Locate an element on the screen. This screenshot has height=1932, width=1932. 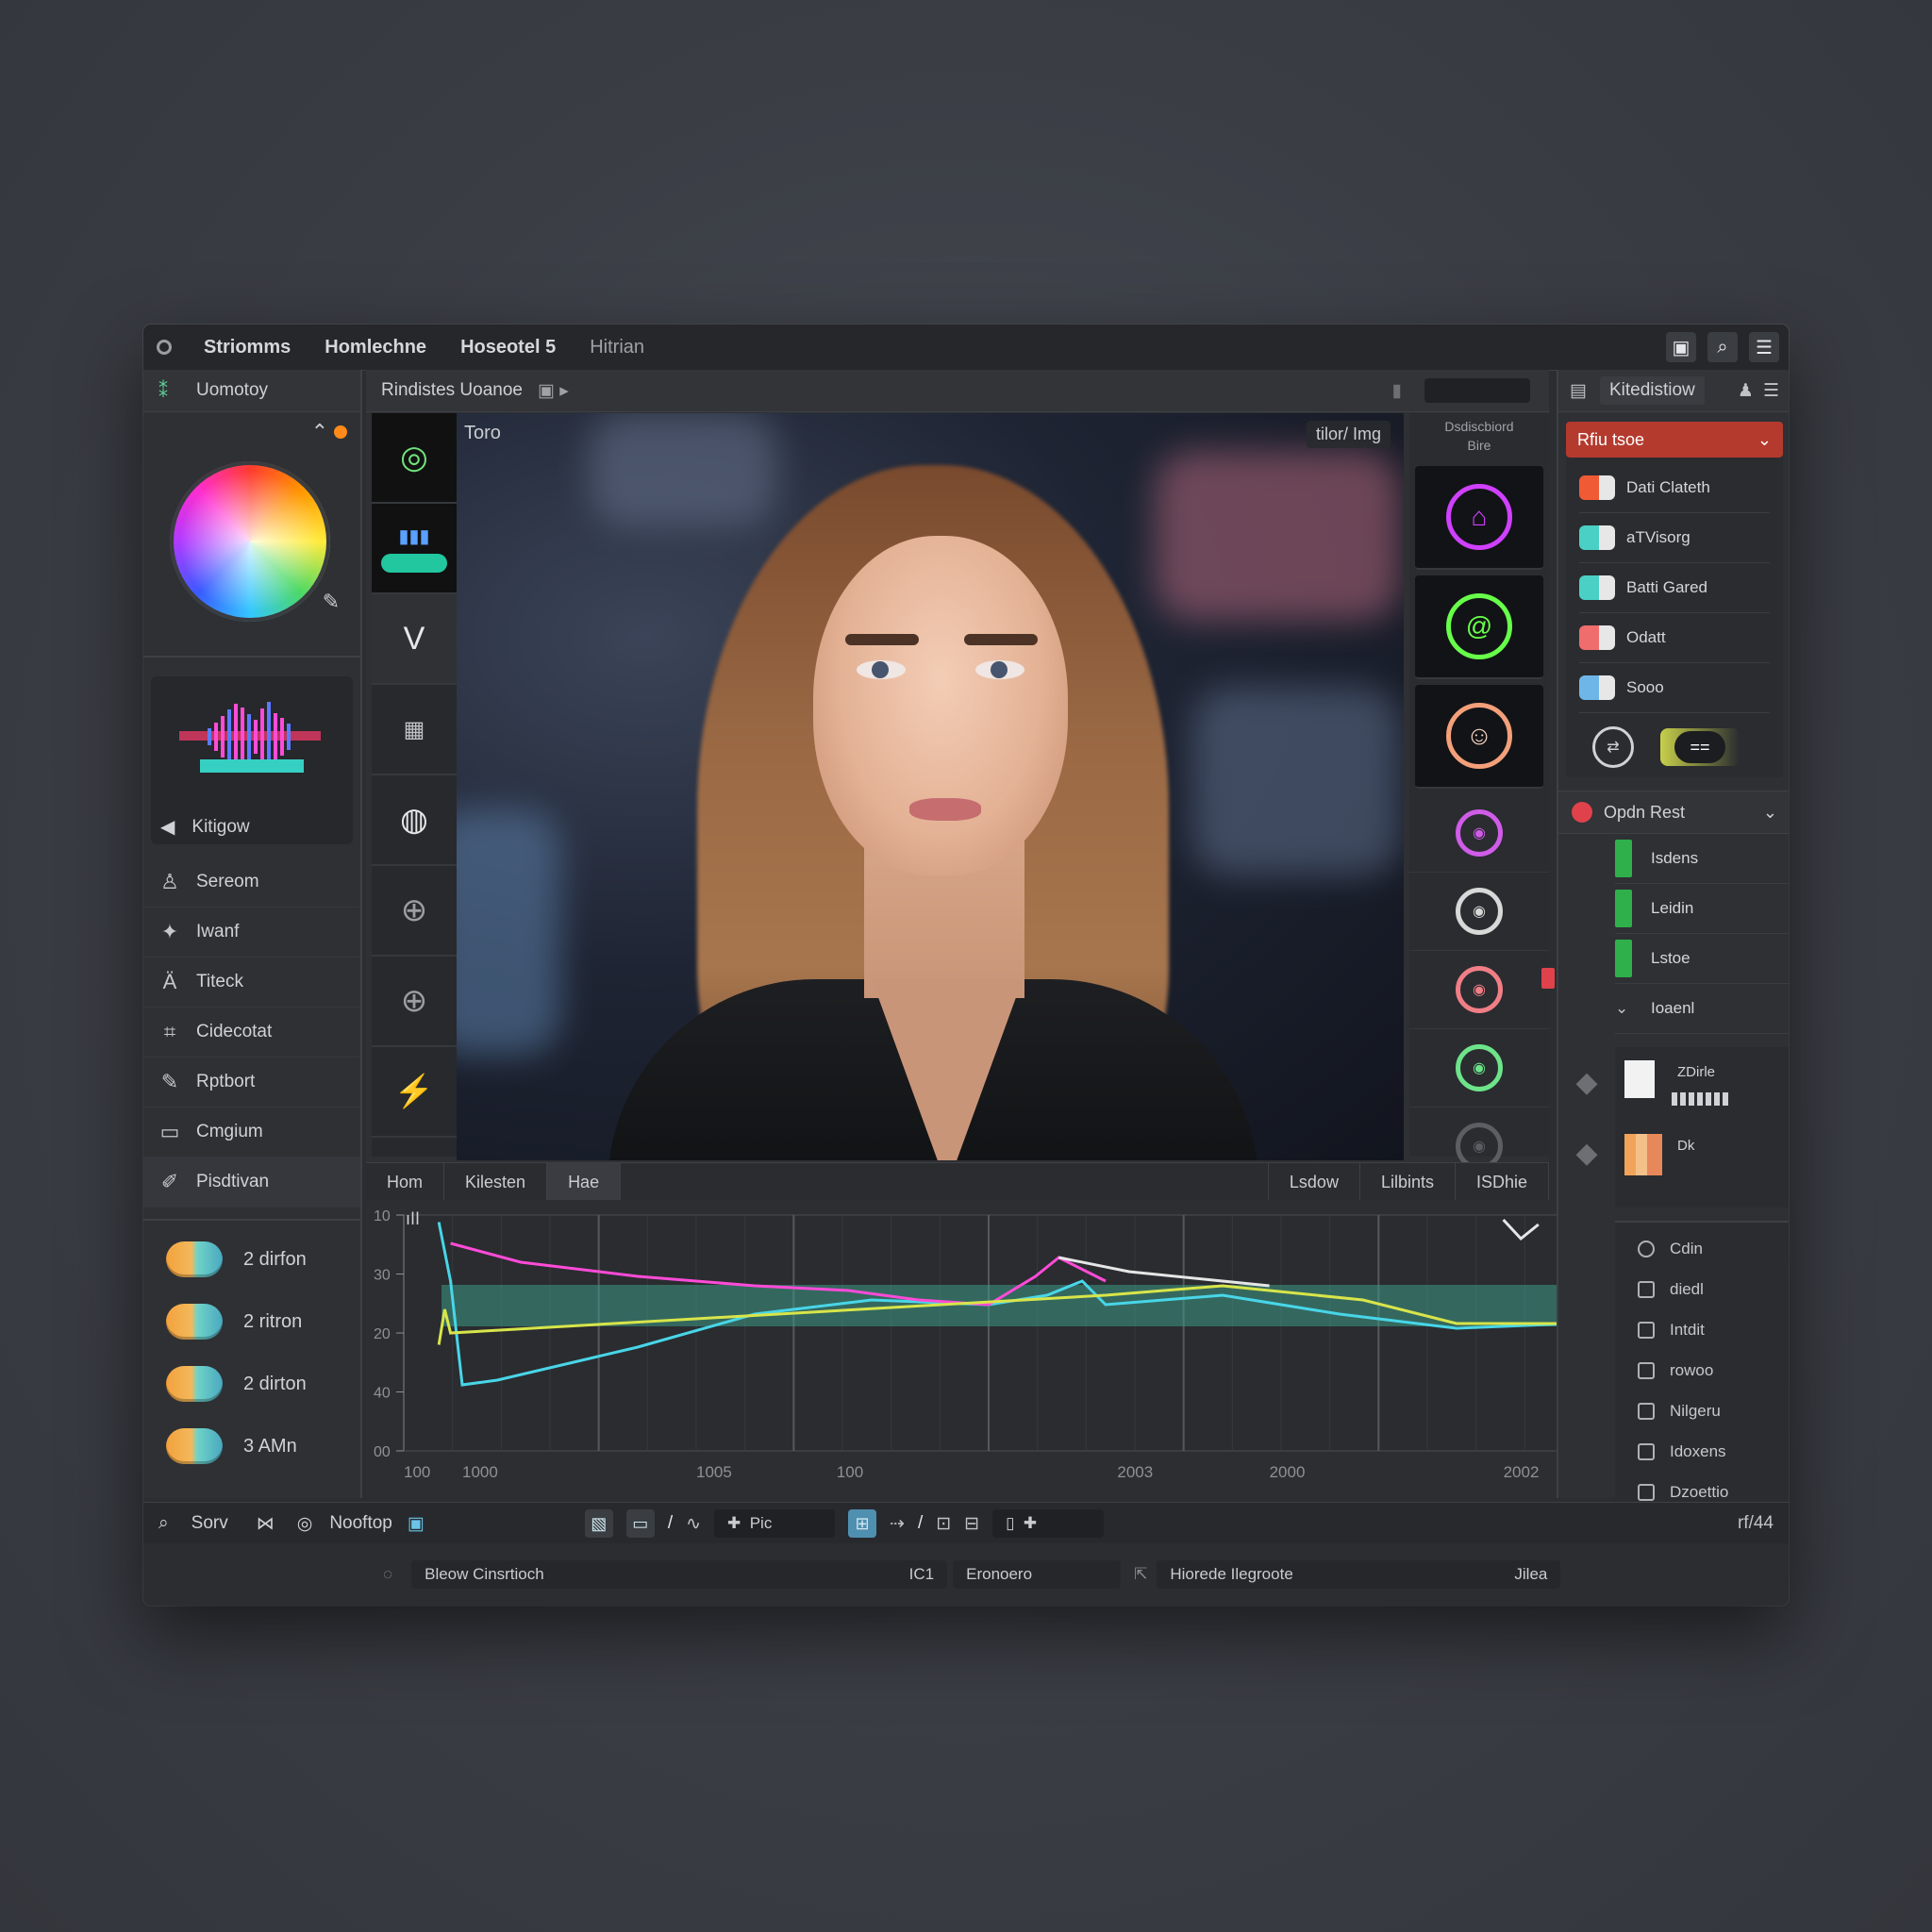
group-item-1: Isdens is located at coordinates (1702, 859).